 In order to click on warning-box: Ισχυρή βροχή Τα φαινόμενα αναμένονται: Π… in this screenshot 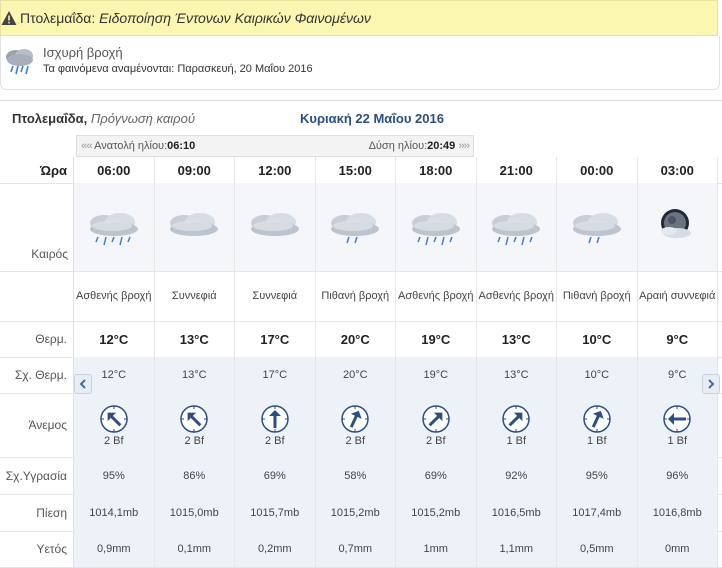, I will do `click(360, 63)`.